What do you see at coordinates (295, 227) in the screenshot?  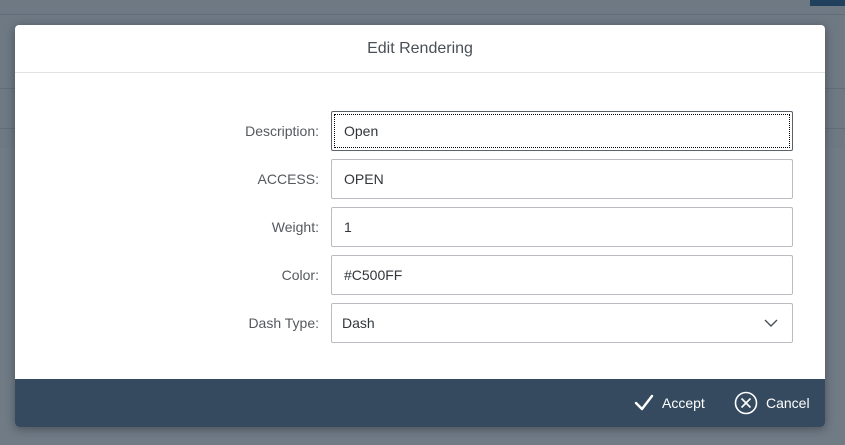 I see `weight-label: Weight:` at bounding box center [295, 227].